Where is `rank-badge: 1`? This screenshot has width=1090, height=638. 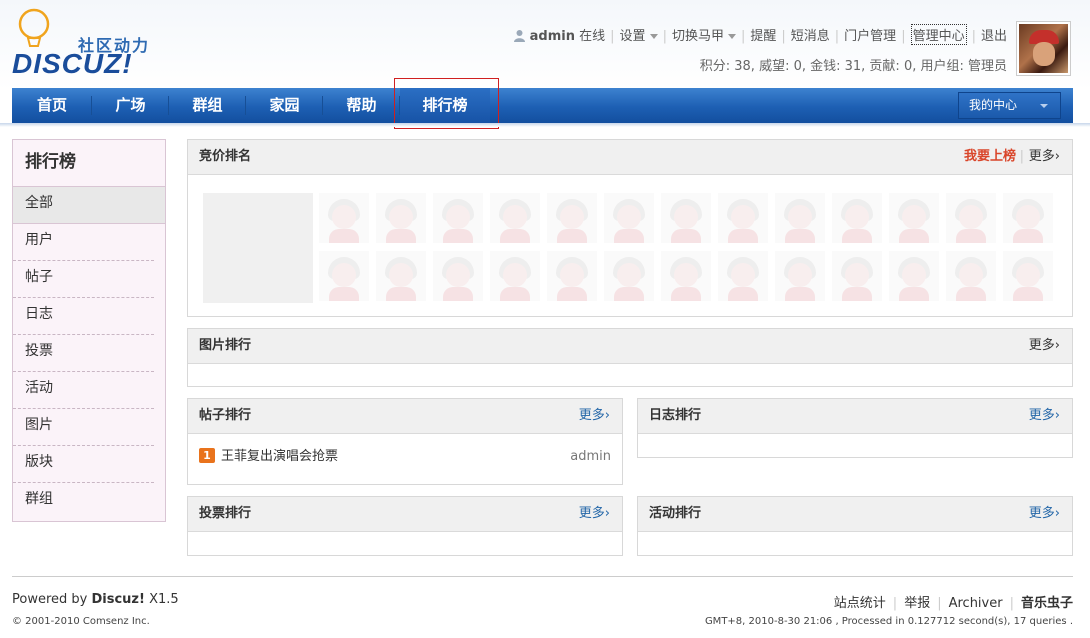 rank-badge: 1 is located at coordinates (207, 455).